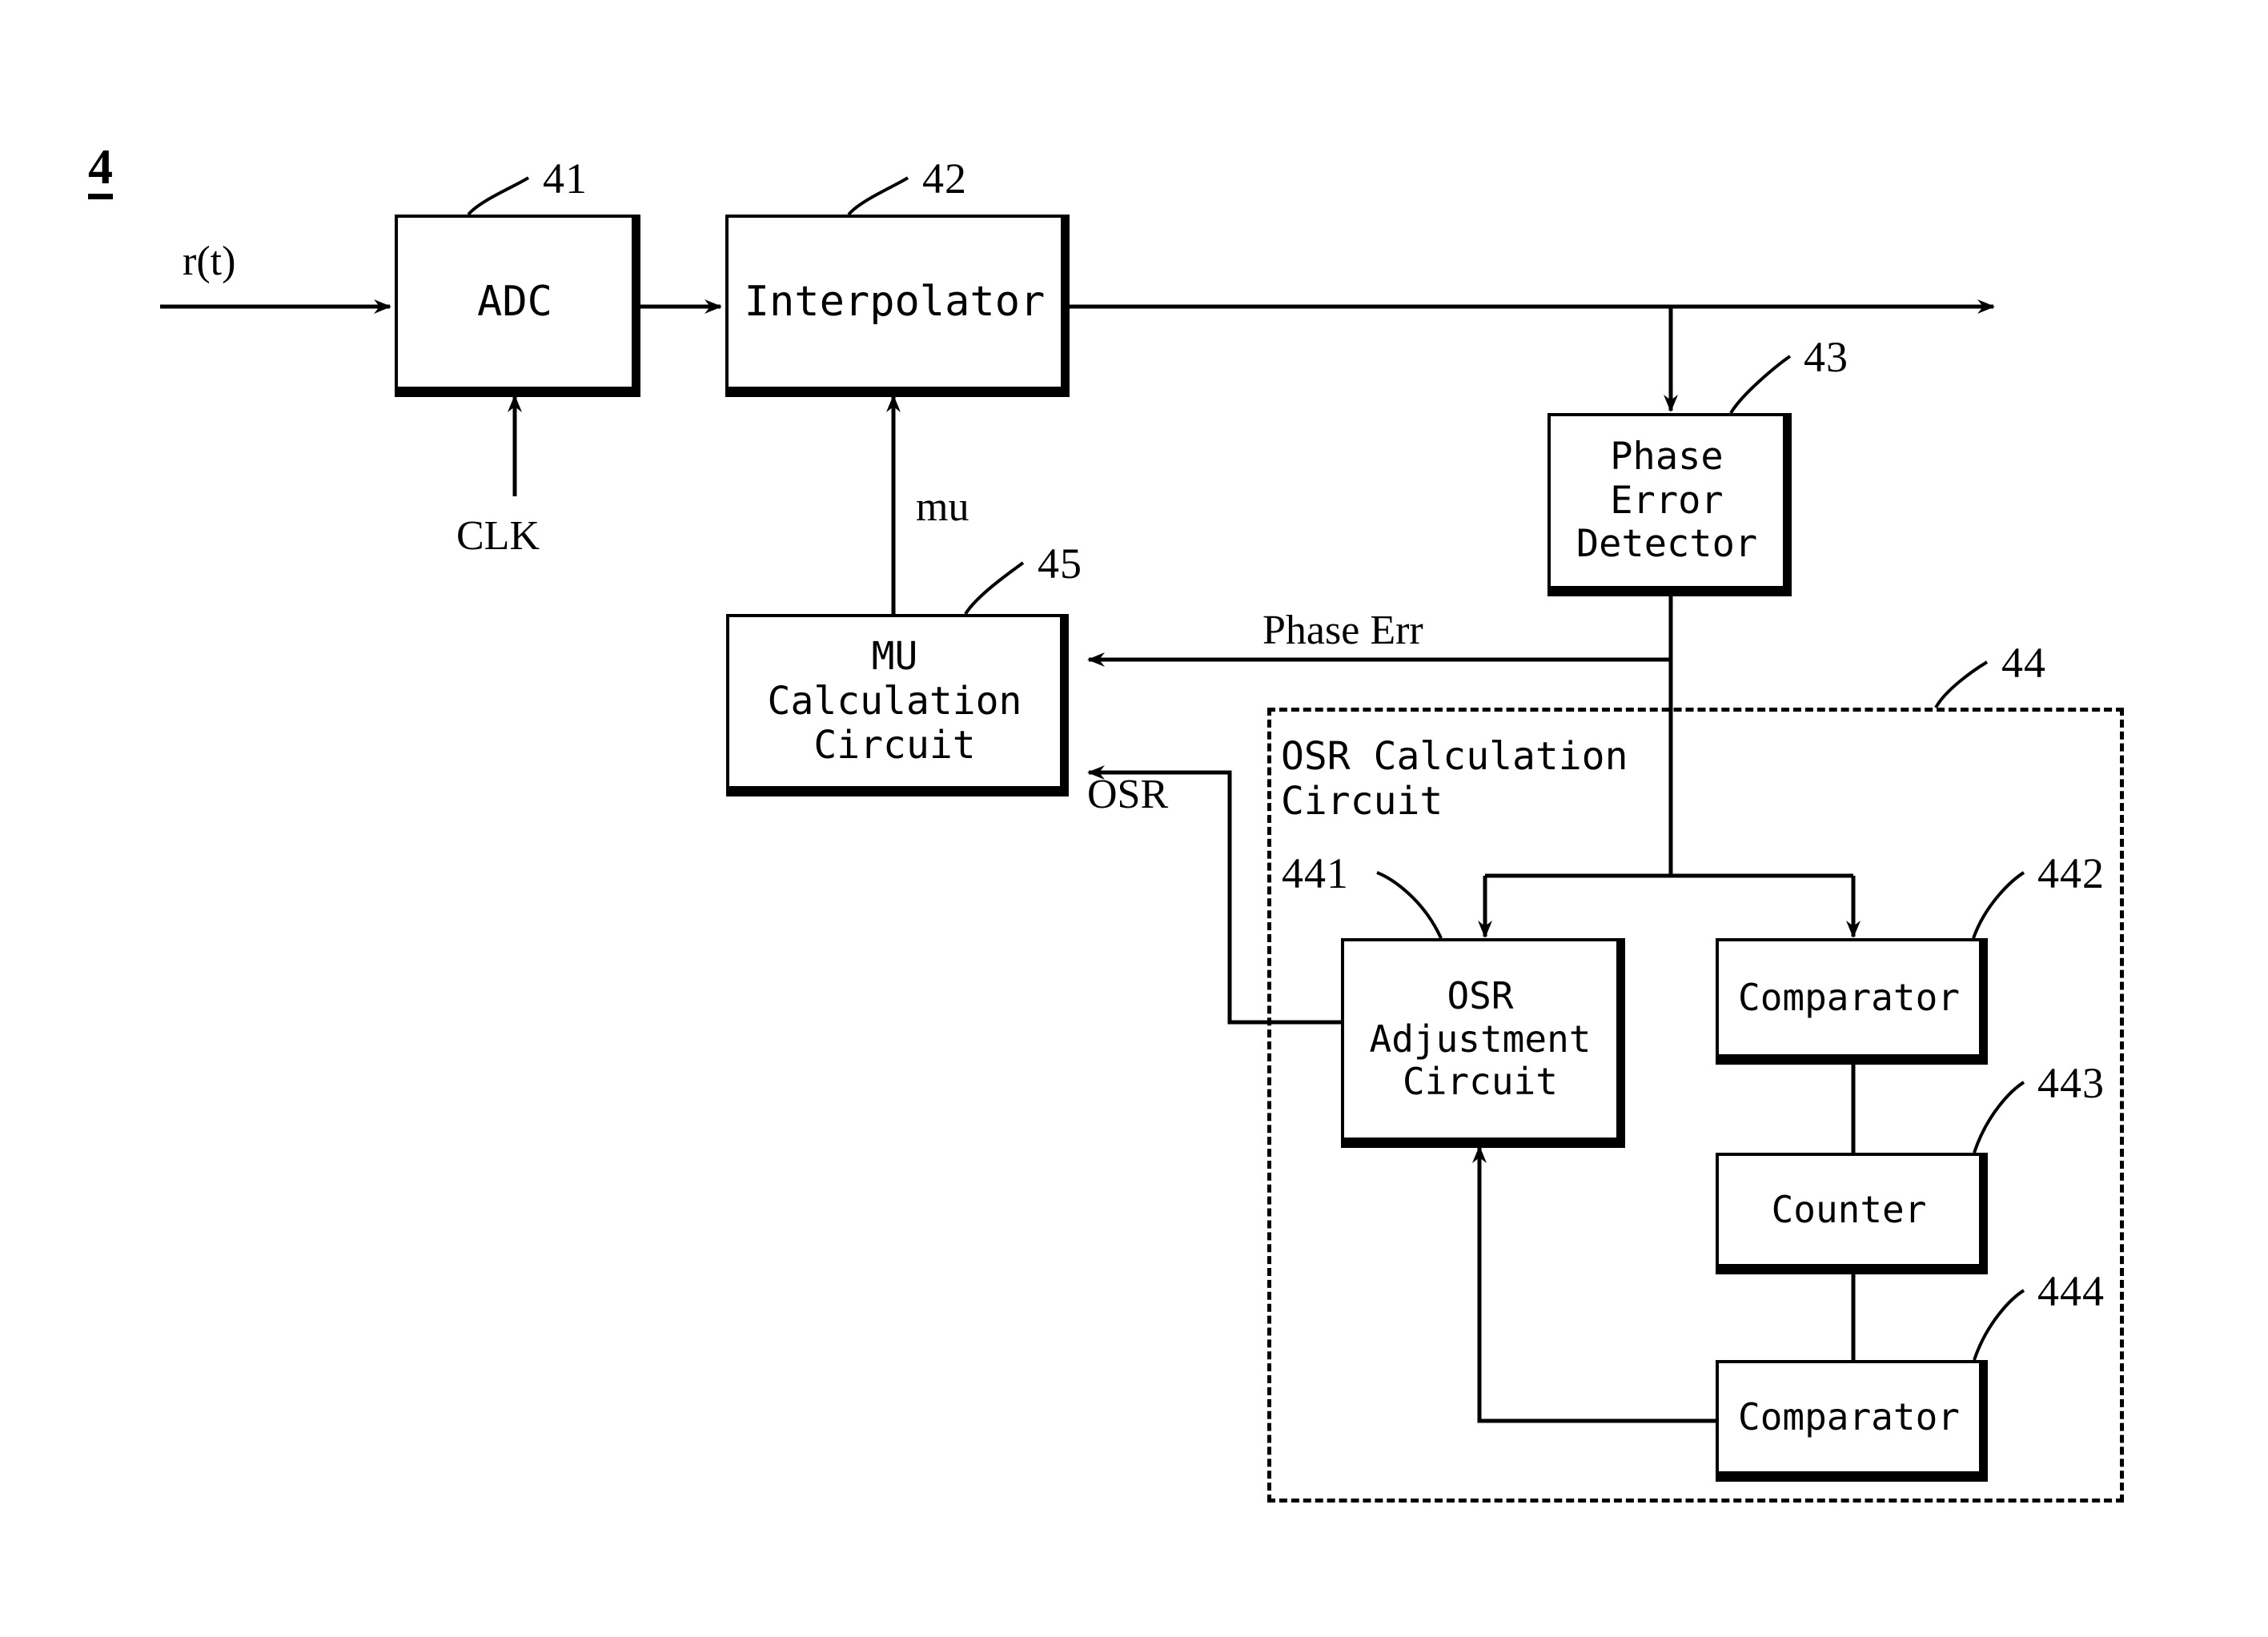 This screenshot has width=2268, height=1637. I want to click on block-comparator-upper: Comparator, so click(1852, 1001).